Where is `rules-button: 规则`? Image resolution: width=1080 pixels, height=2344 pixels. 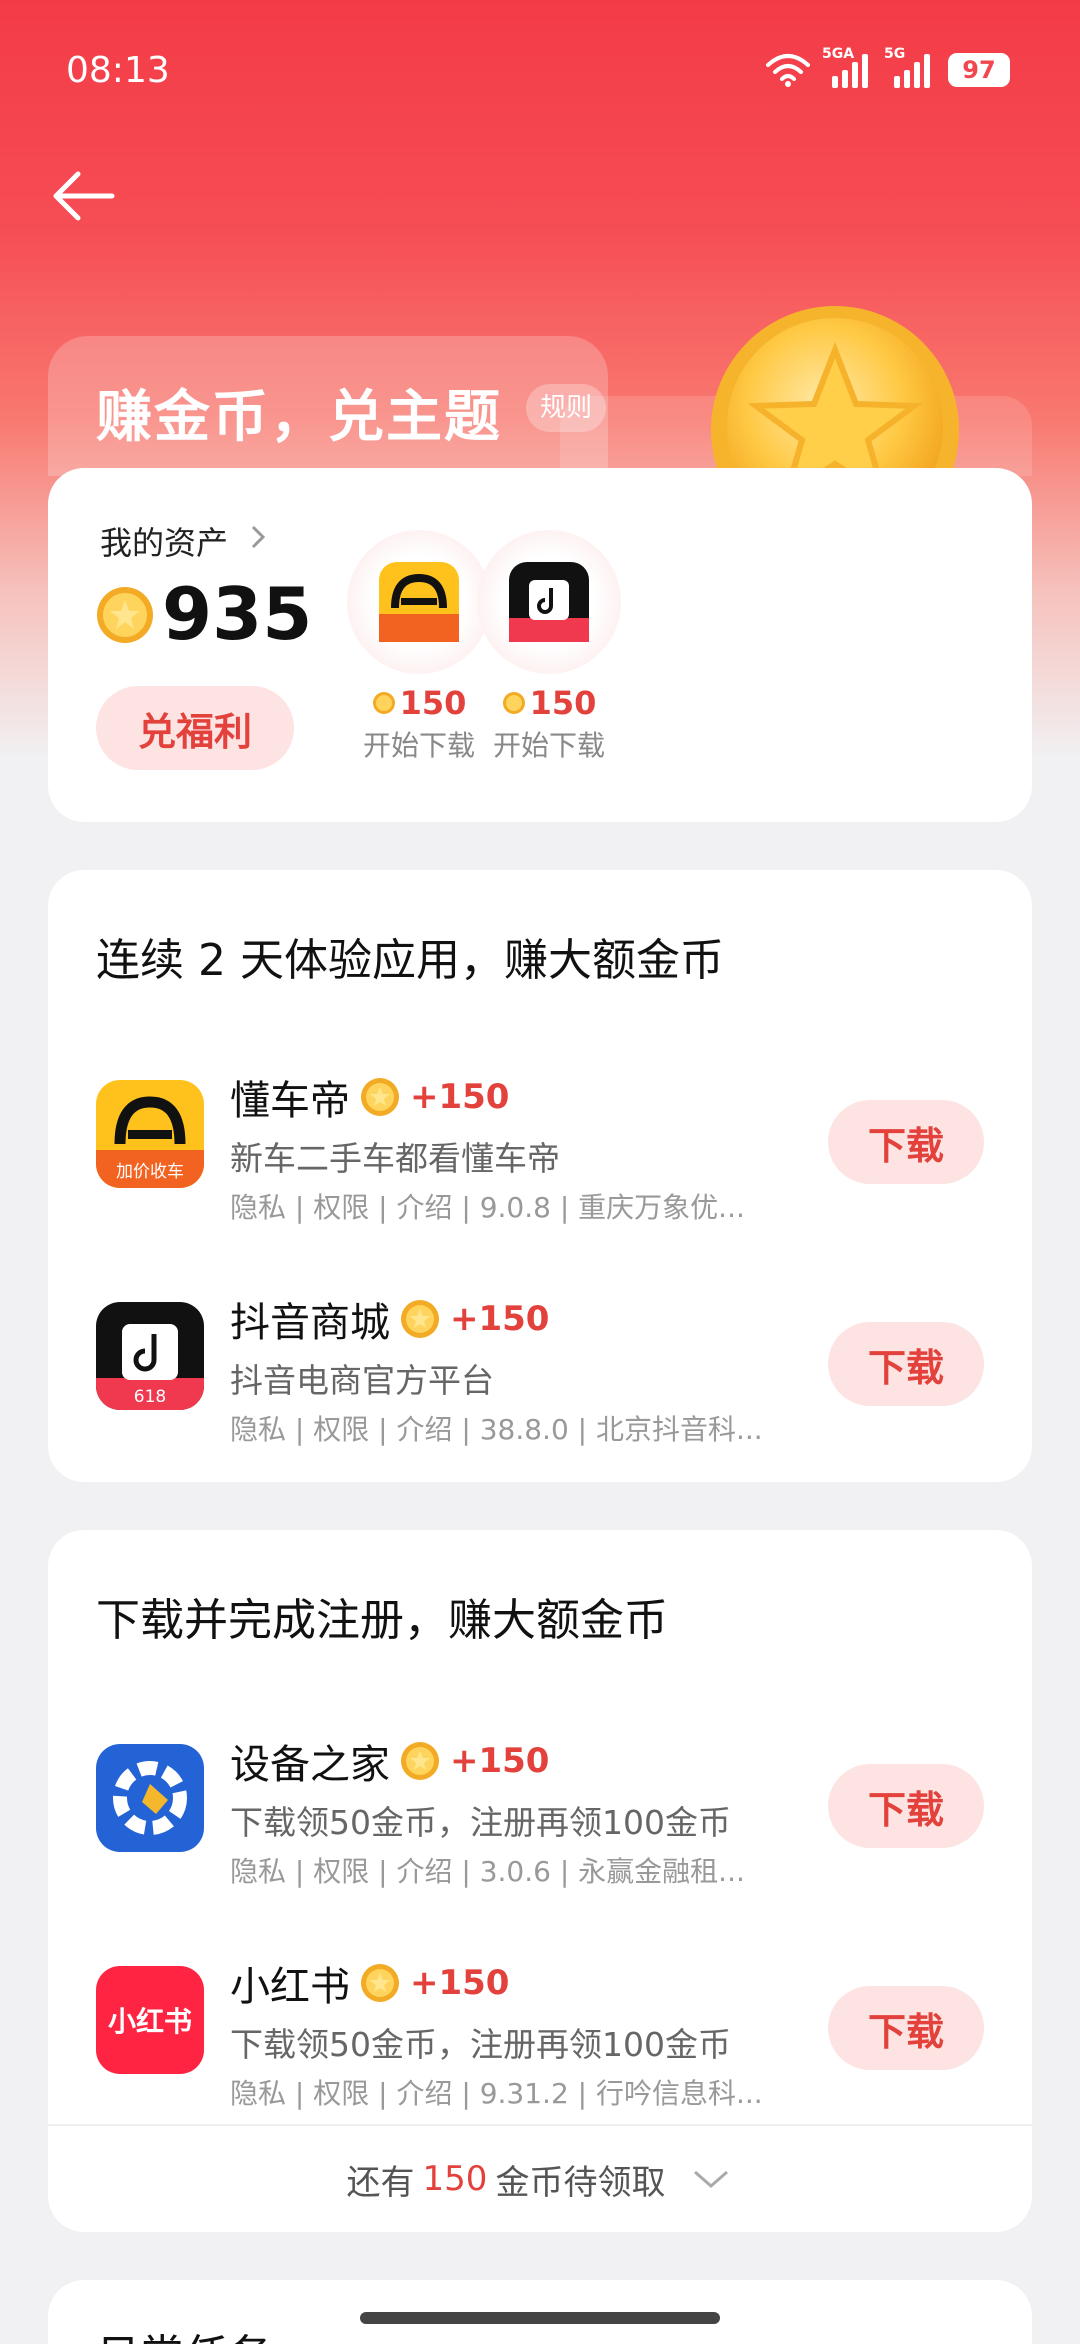
rules-button: 规则 is located at coordinates (566, 408).